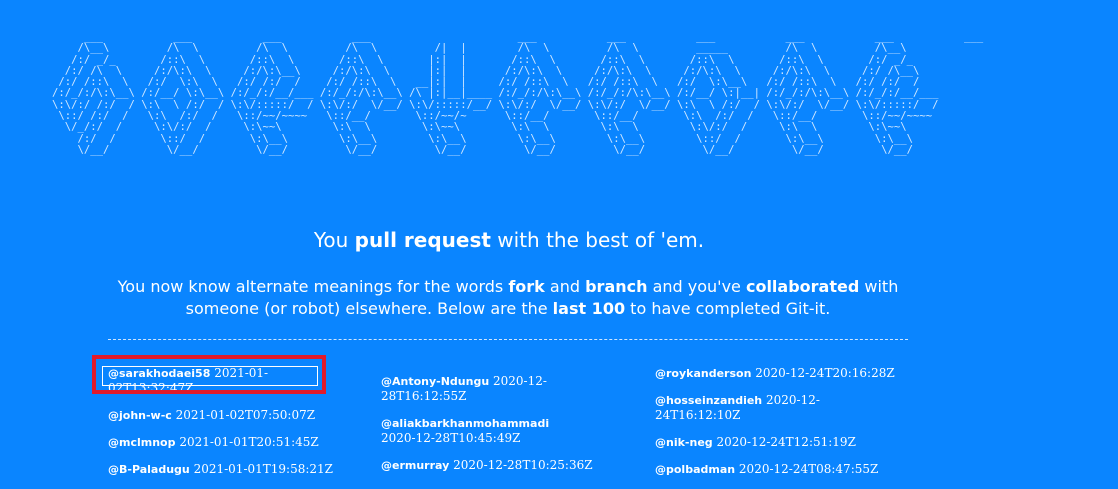  What do you see at coordinates (508, 339) in the screenshot?
I see `dashed-divider` at bounding box center [508, 339].